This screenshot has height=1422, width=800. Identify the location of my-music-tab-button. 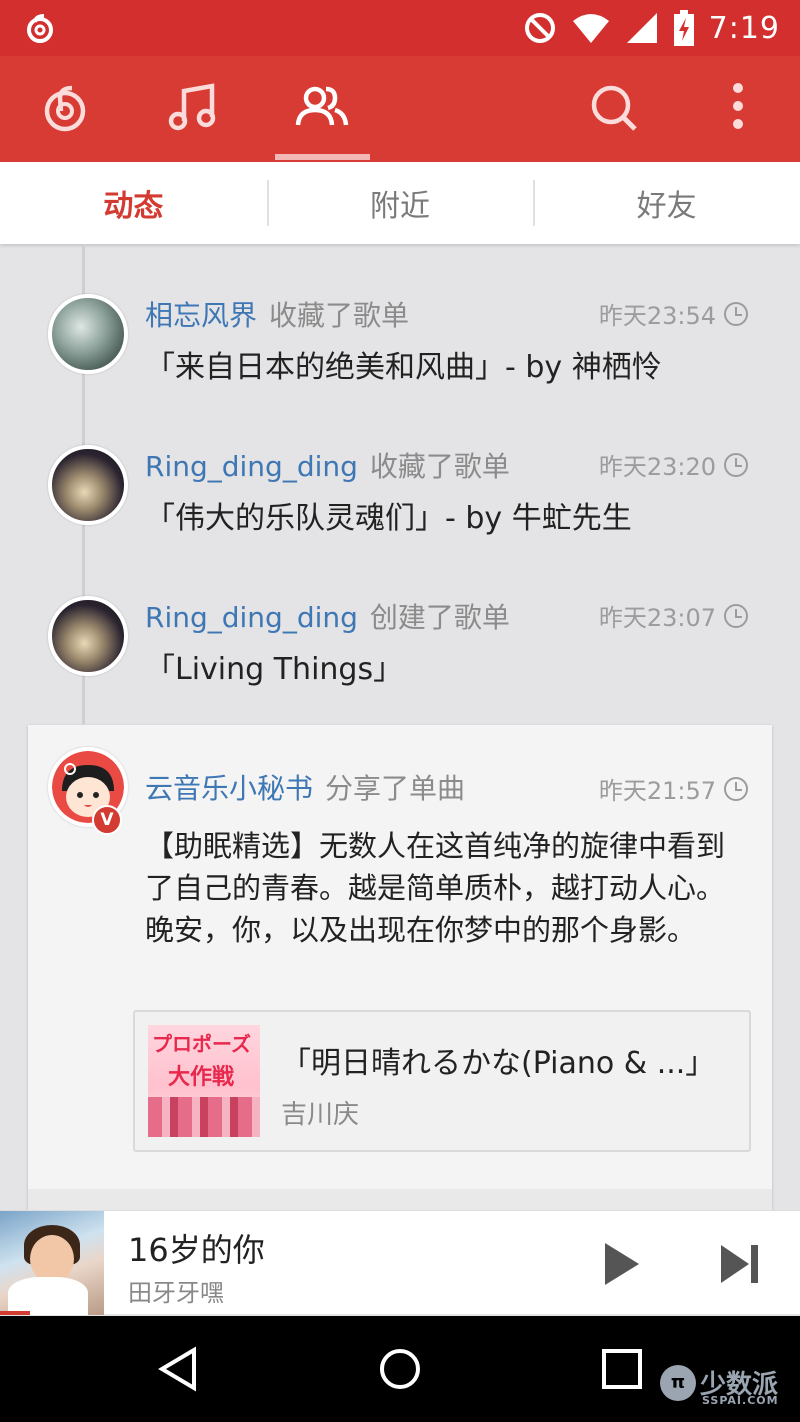
(193, 108).